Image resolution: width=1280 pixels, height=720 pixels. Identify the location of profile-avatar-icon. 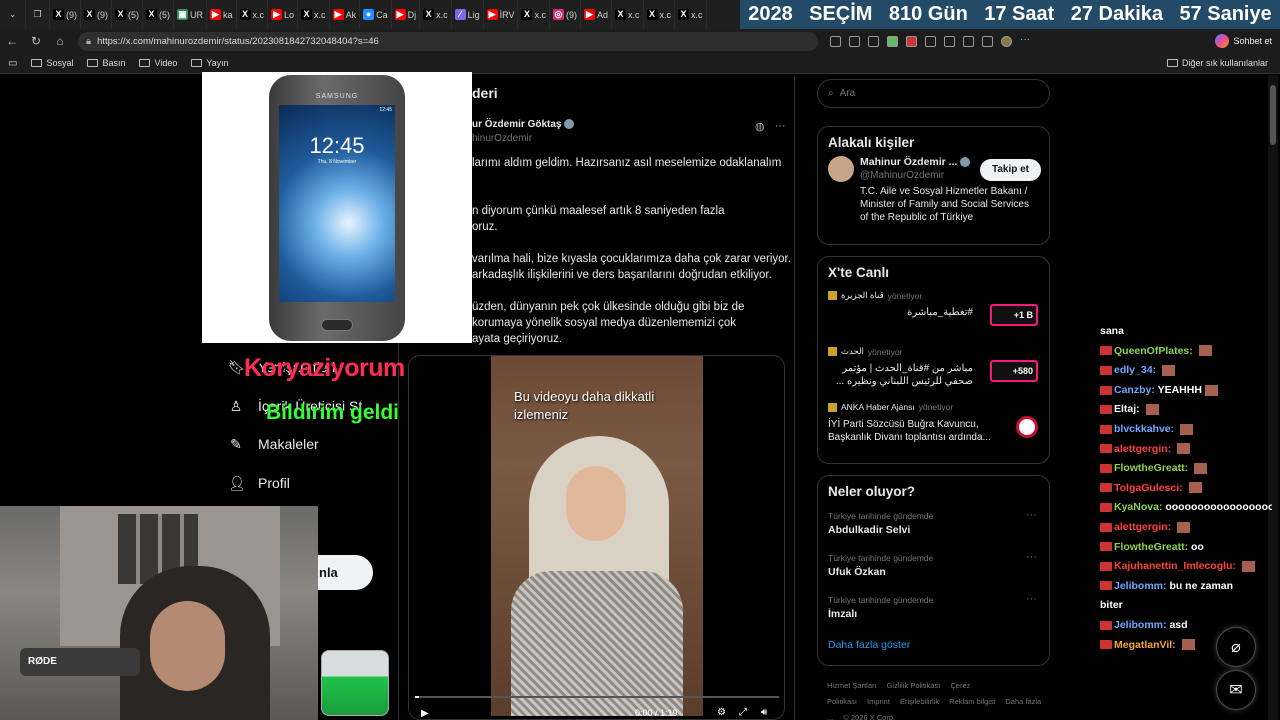
(1006, 41).